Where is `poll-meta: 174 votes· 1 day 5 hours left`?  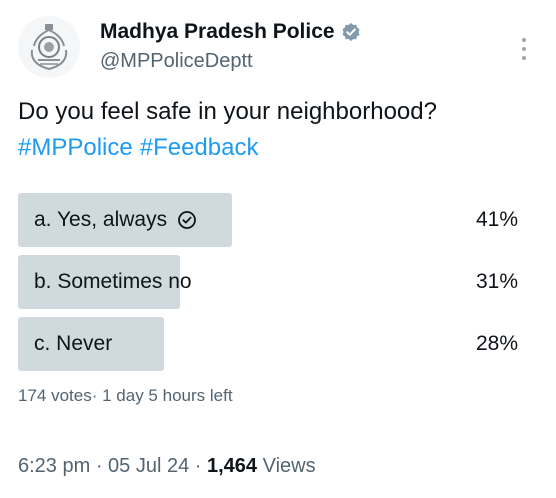 poll-meta: 174 votes· 1 day 5 hours left is located at coordinates (125, 396).